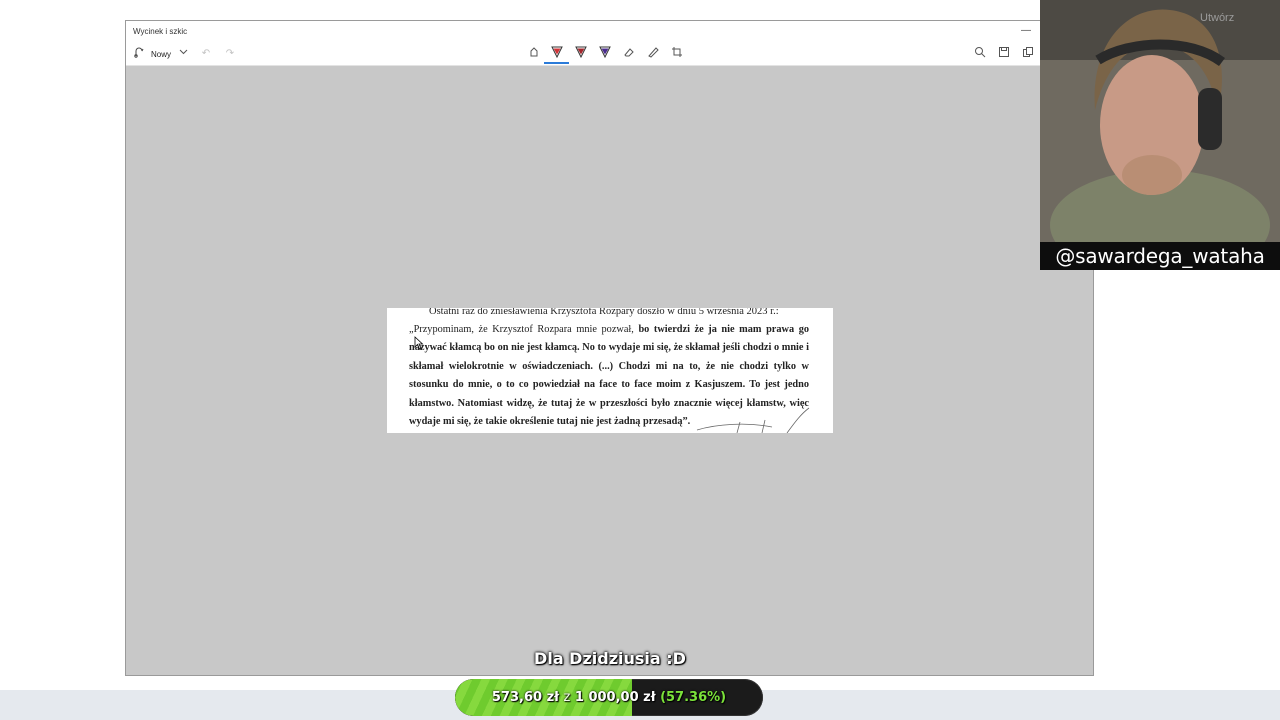  Describe the element at coordinates (556, 63) in the screenshot. I see `selected-tool-indicator` at that location.